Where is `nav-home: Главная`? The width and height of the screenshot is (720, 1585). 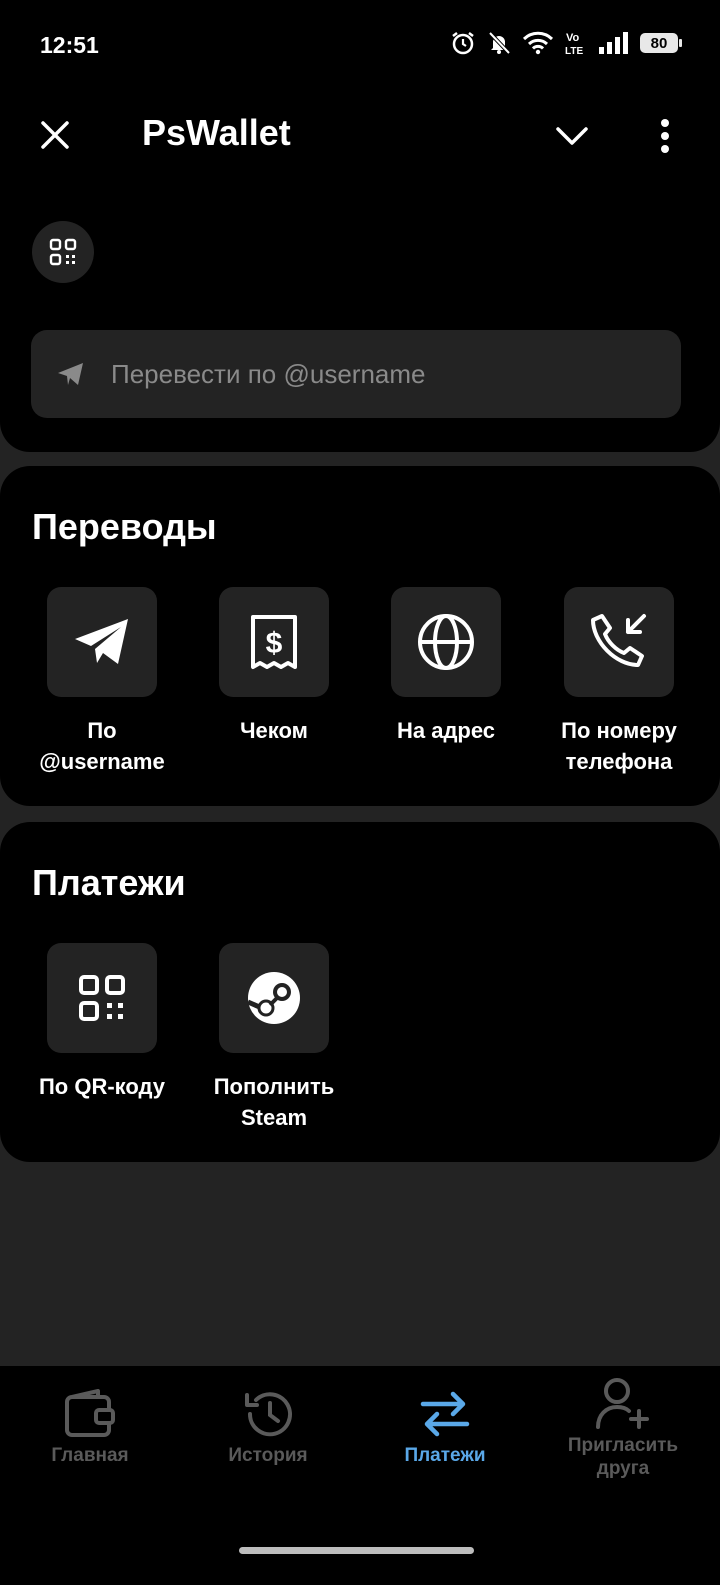 nav-home: Главная is located at coordinates (90, 1416).